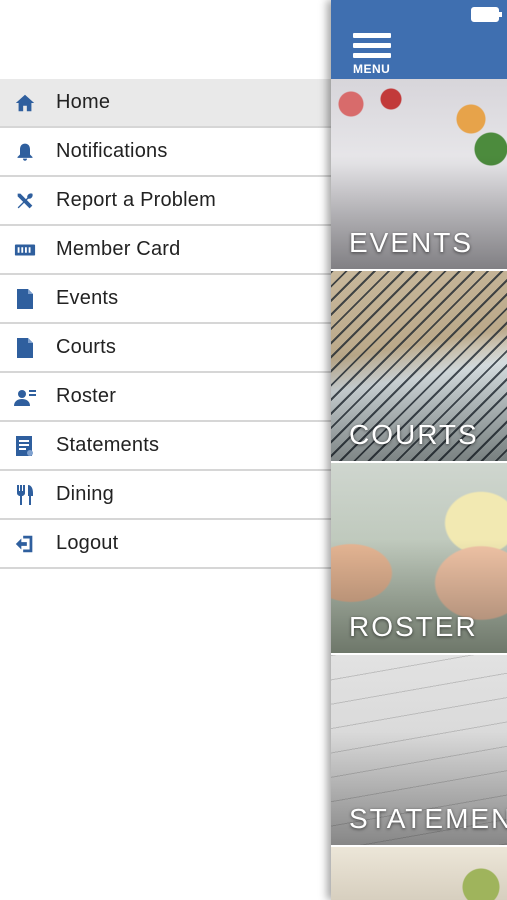 The height and width of the screenshot is (900, 507). What do you see at coordinates (25, 544) in the screenshot?
I see `logout-icon` at bounding box center [25, 544].